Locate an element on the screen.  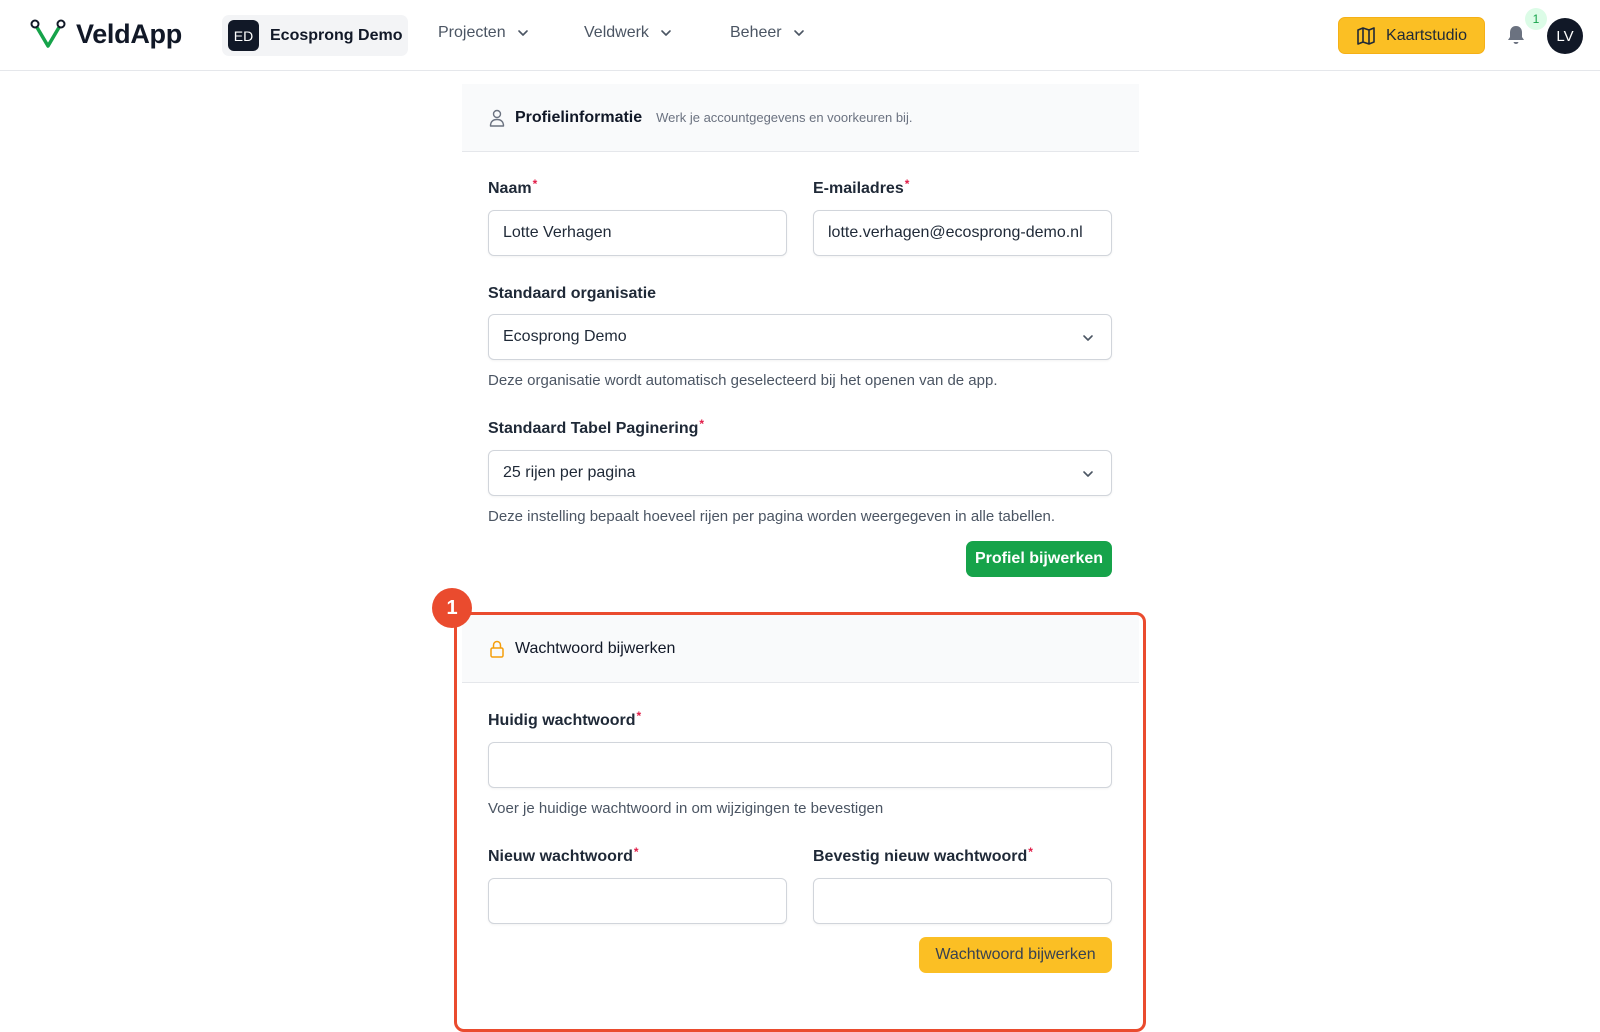
map-icon is located at coordinates (1366, 35).